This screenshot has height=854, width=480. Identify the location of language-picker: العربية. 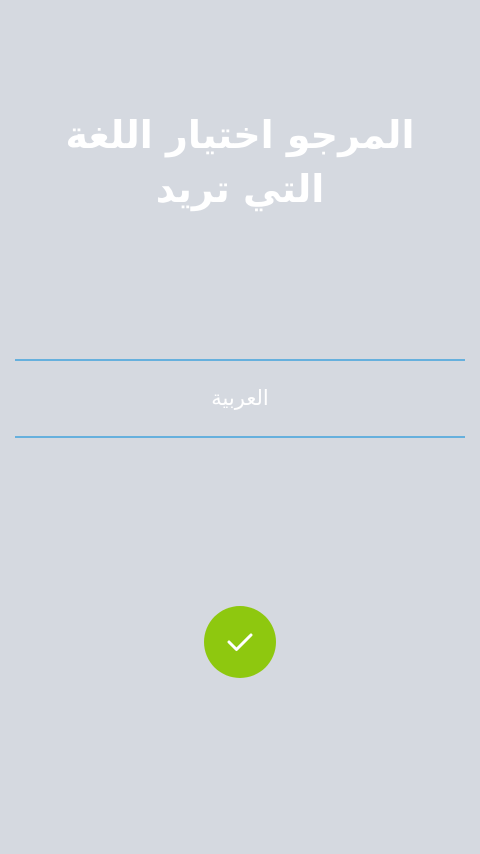
(240, 398).